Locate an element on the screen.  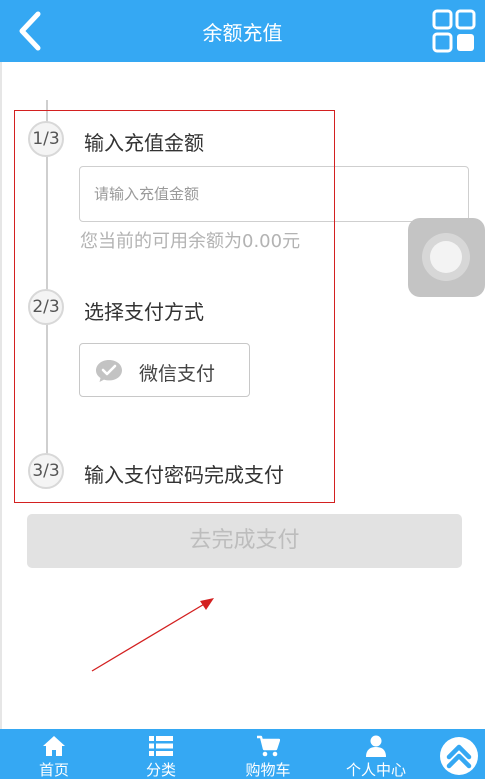
amount-input is located at coordinates (274, 194).